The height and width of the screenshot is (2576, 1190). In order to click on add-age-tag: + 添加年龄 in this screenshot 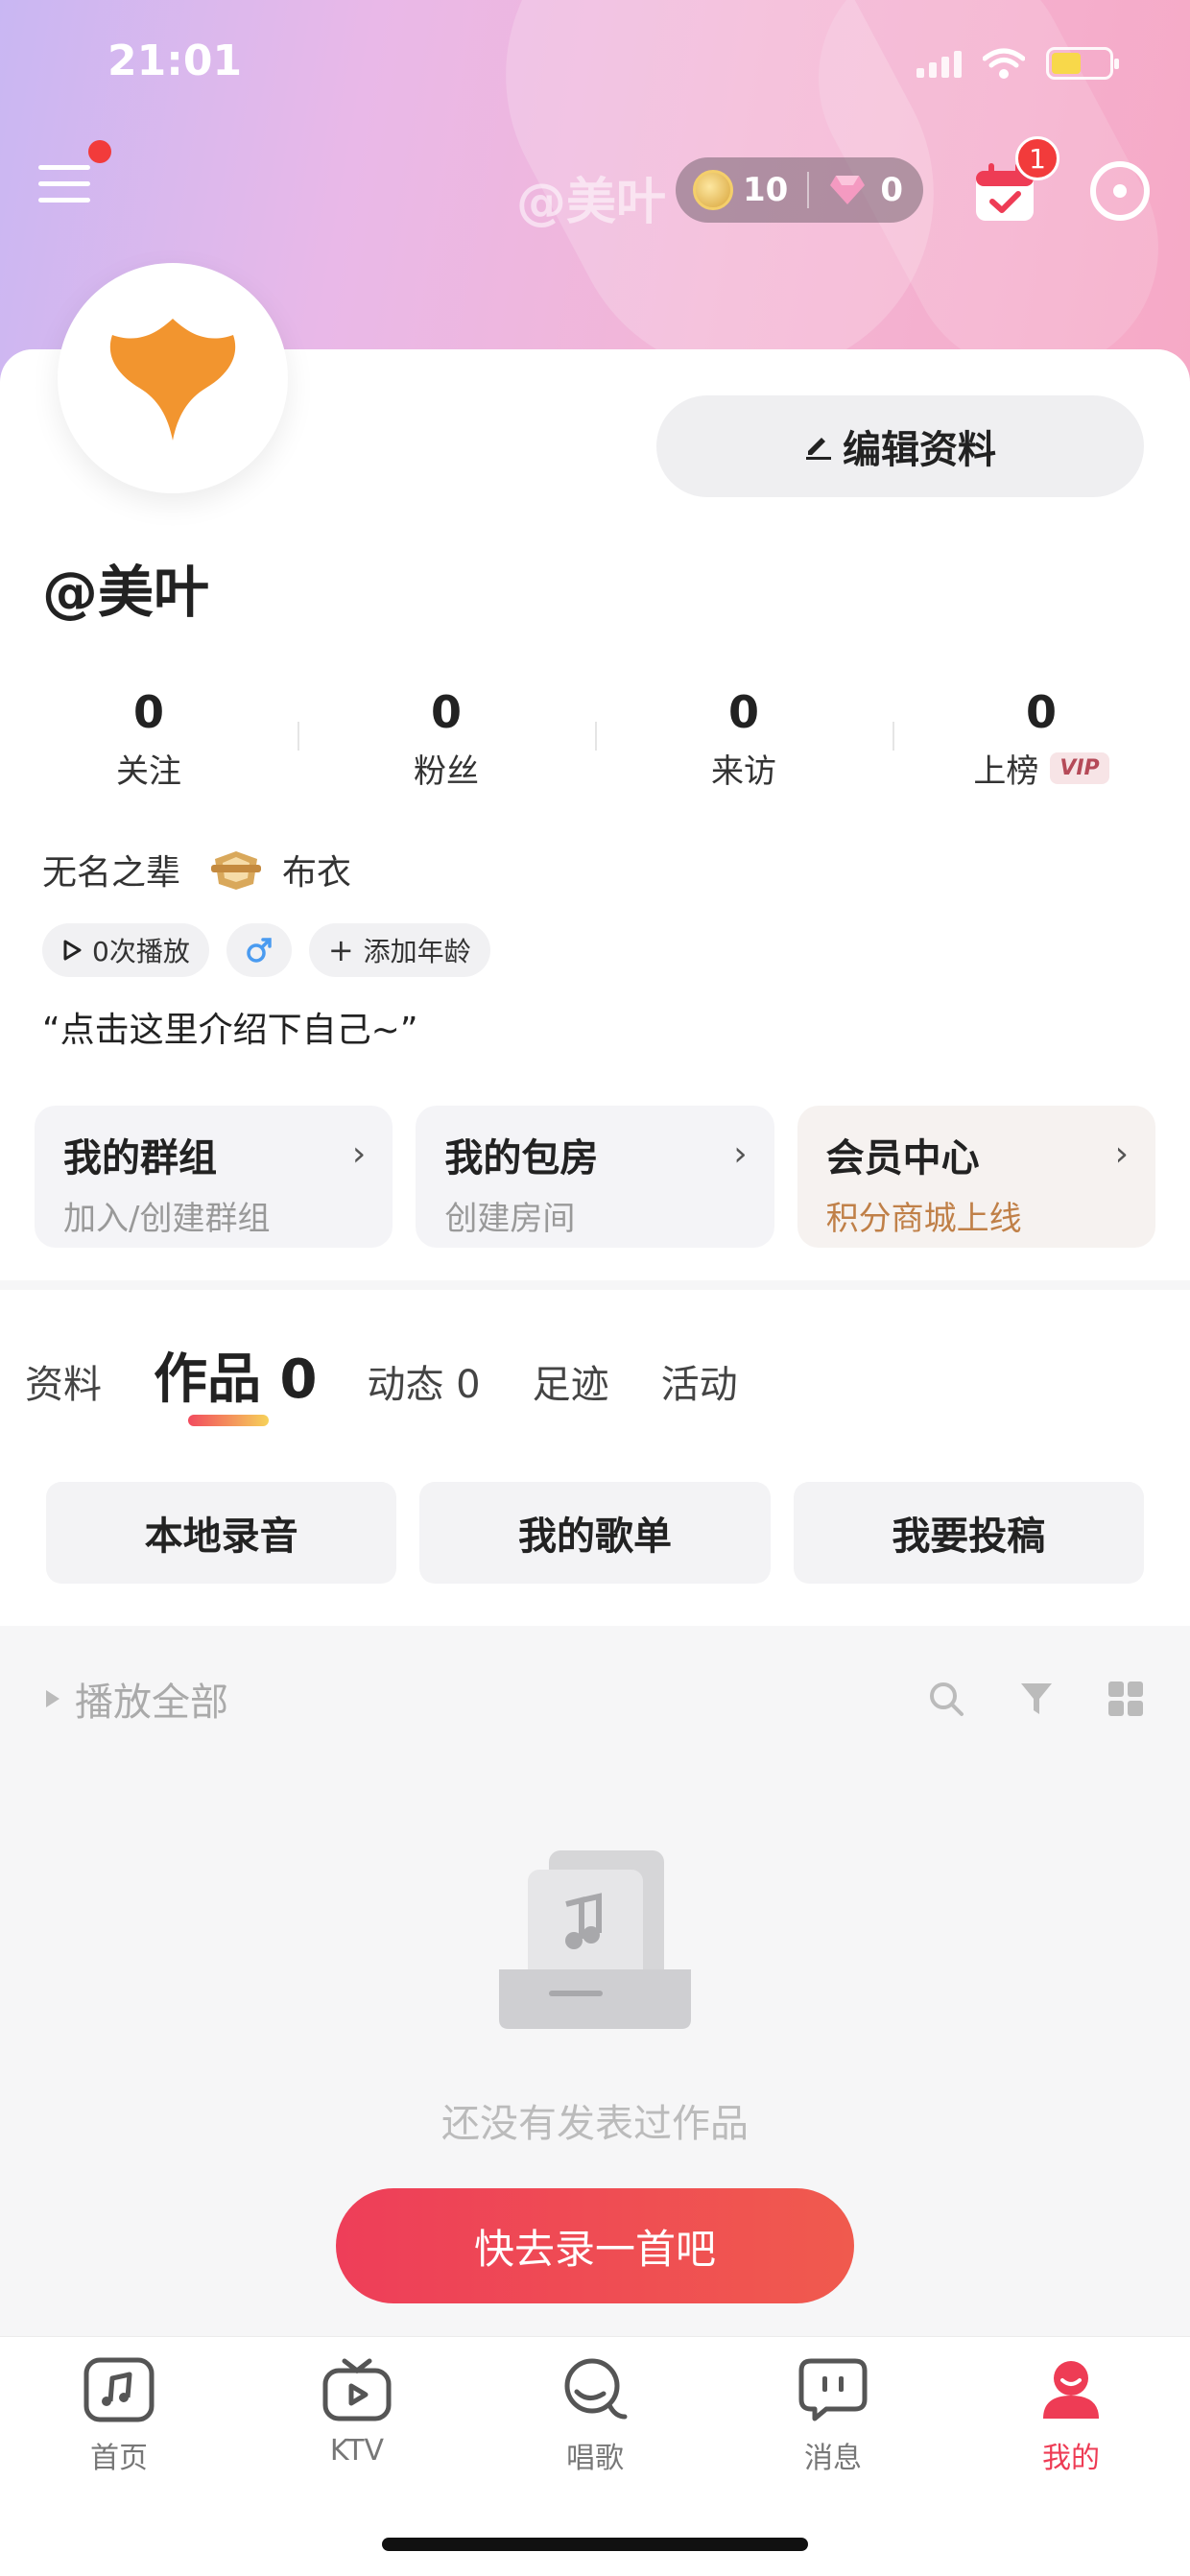, I will do `click(399, 950)`.